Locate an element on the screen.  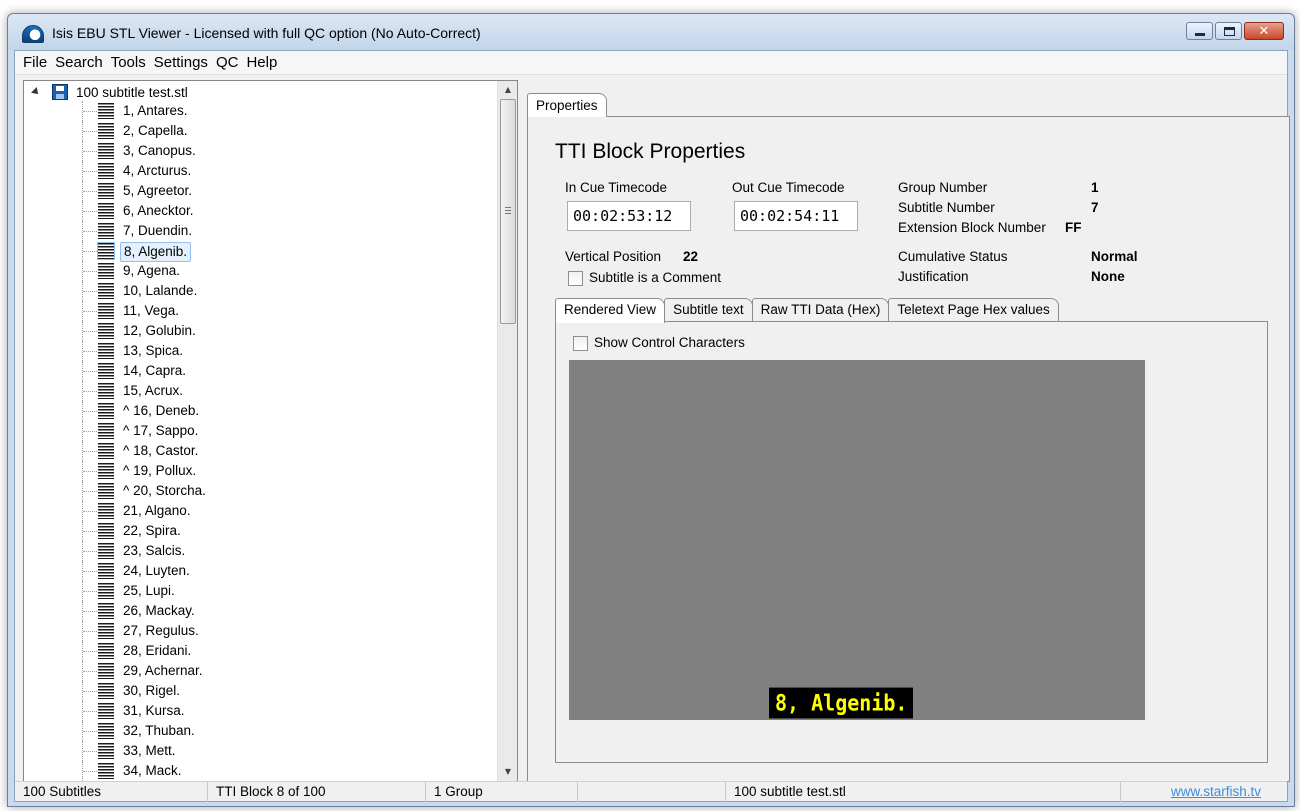
tree-item: 14, Capra. is located at coordinates (259, 371).